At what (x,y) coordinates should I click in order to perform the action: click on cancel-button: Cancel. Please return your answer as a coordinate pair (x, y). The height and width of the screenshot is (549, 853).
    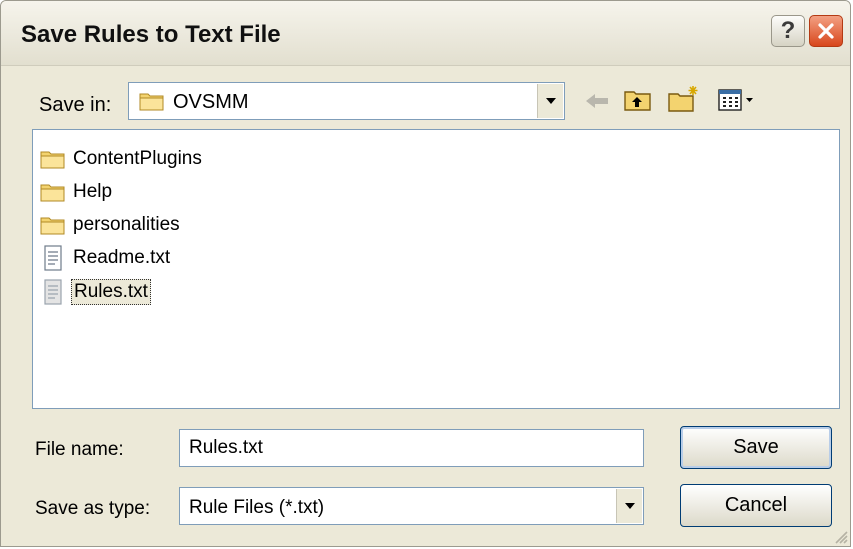
    Looking at the image, I should click on (756, 505).